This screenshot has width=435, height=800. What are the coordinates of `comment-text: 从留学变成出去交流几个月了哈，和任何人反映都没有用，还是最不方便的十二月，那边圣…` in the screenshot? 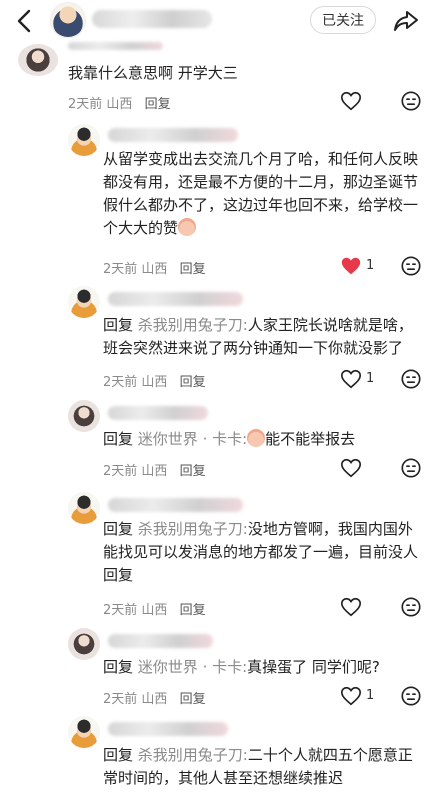 It's located at (263, 194).